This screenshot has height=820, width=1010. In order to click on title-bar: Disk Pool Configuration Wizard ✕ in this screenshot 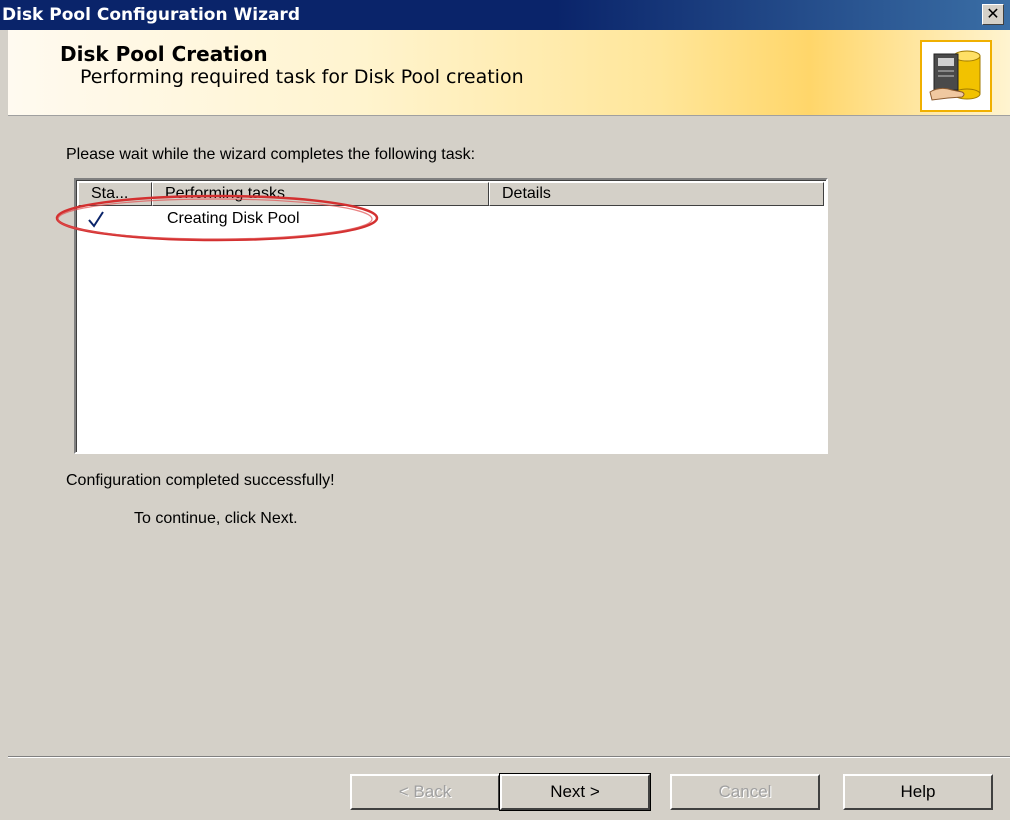, I will do `click(505, 15)`.